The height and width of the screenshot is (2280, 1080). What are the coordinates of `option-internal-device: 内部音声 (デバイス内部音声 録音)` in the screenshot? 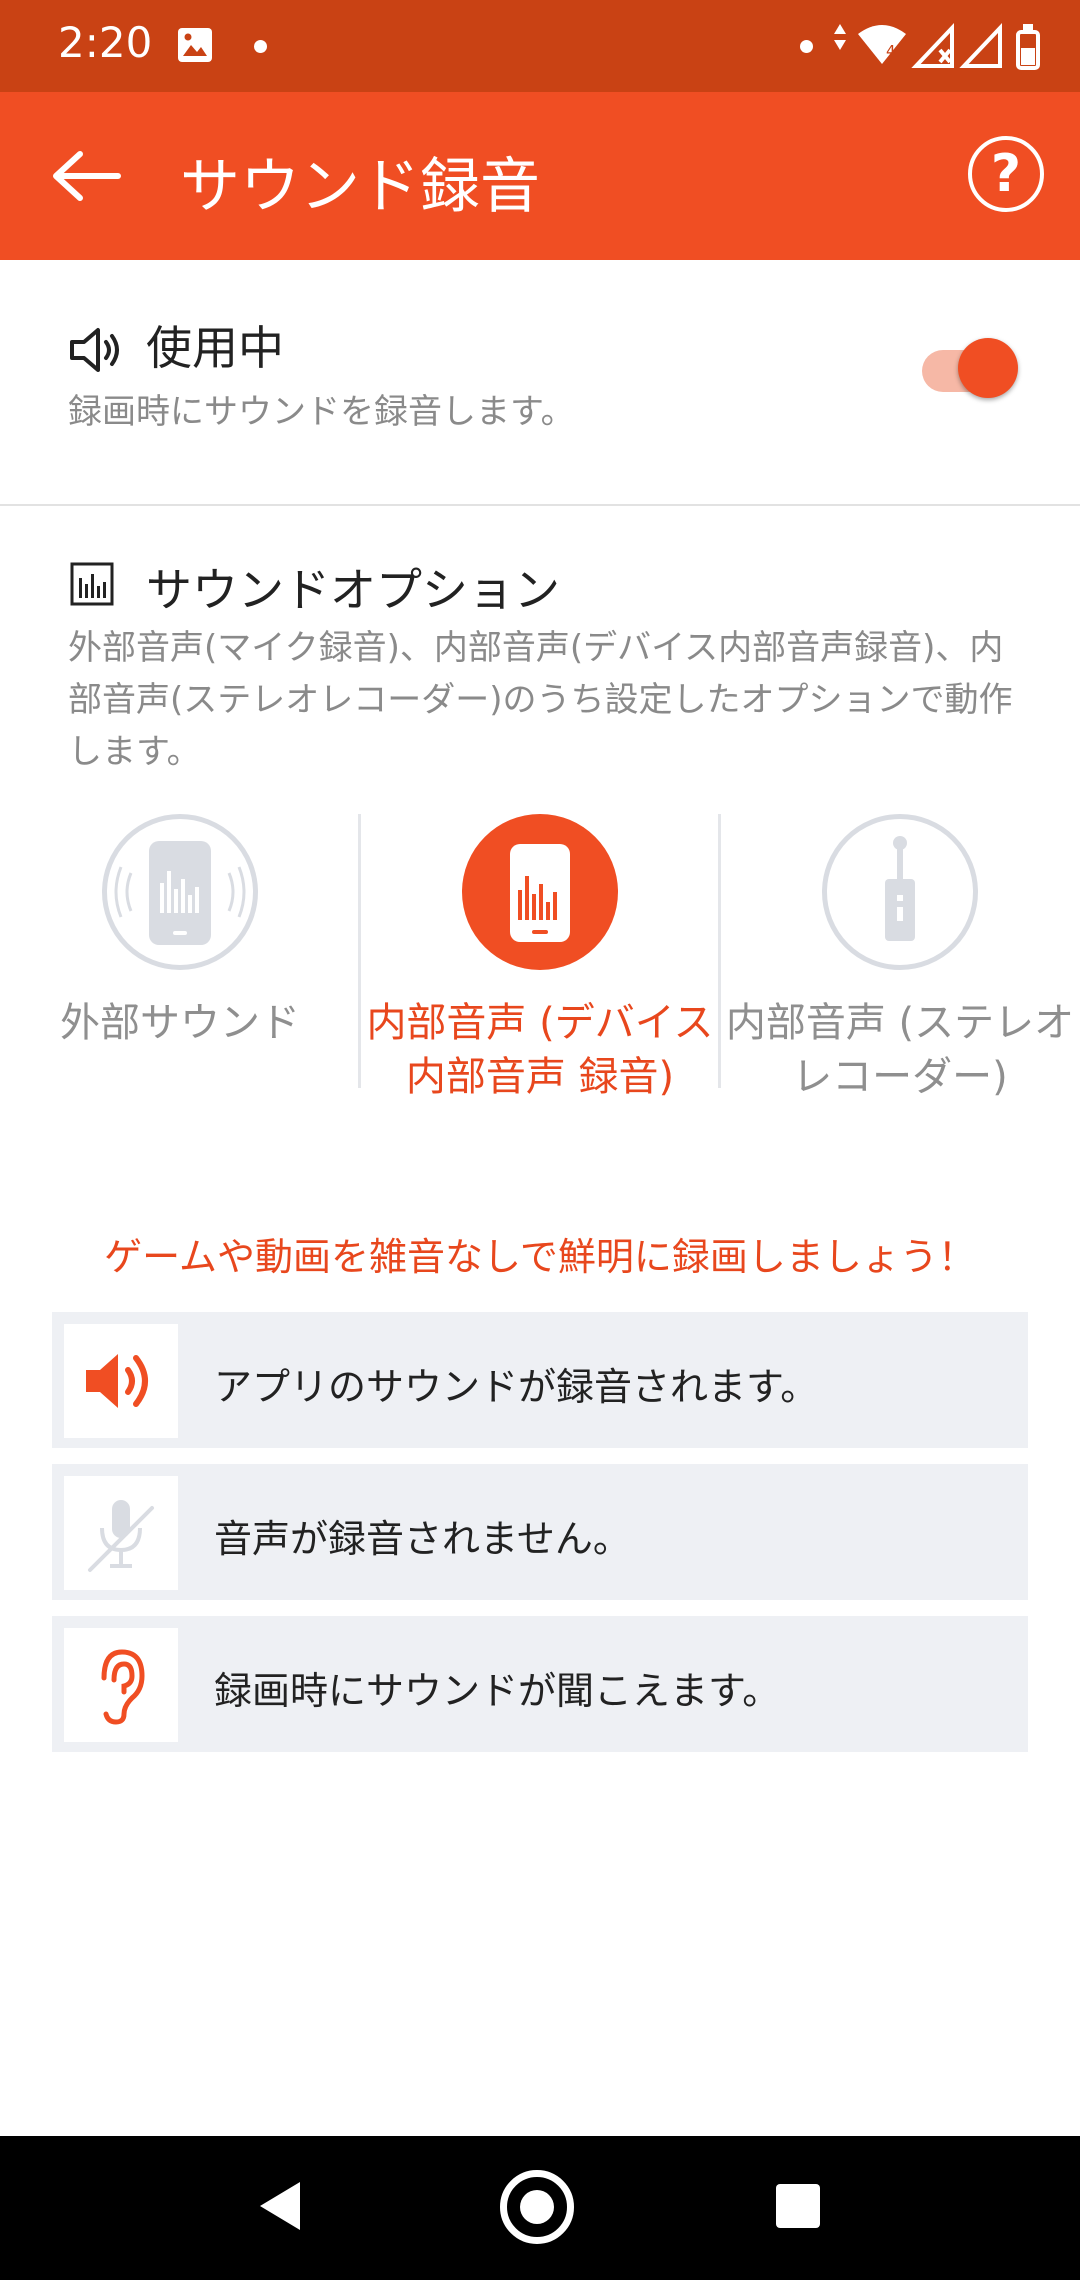 It's located at (540, 990).